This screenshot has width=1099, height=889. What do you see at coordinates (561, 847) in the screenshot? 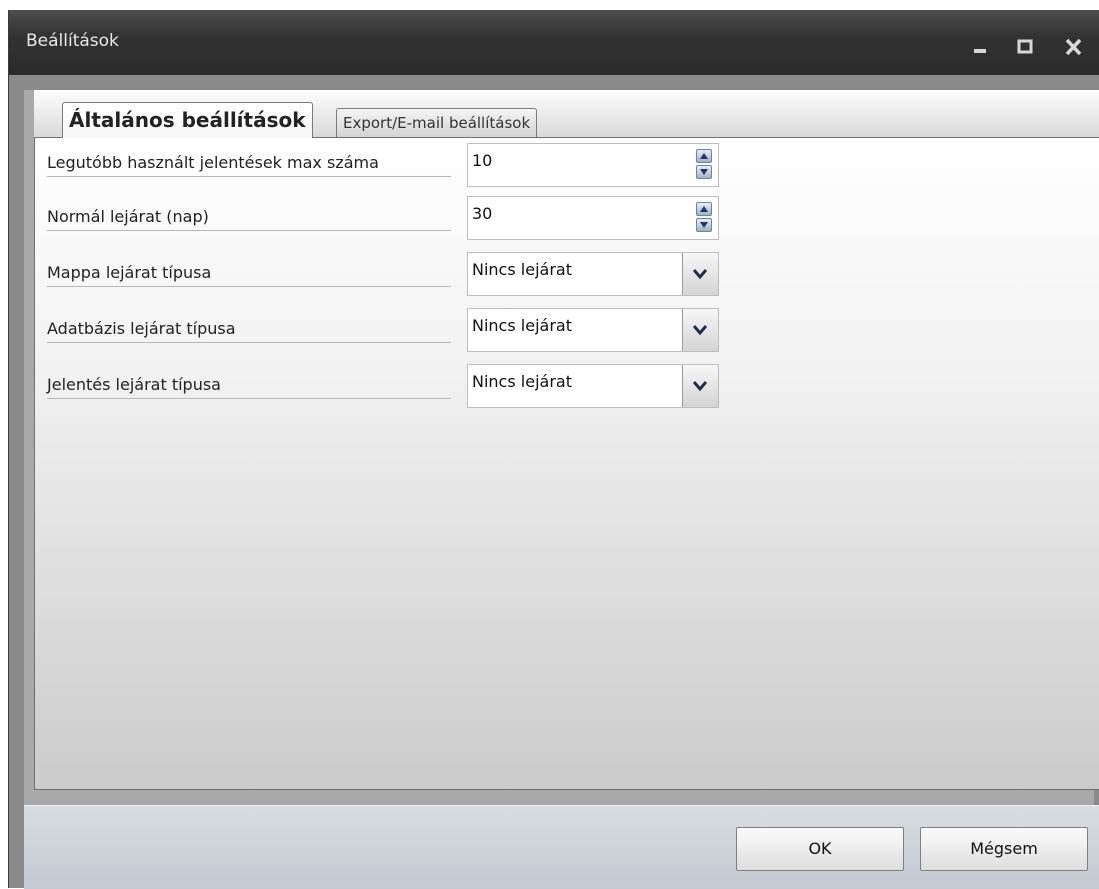
I see `dialog-button-bar: OK Mégsem` at bounding box center [561, 847].